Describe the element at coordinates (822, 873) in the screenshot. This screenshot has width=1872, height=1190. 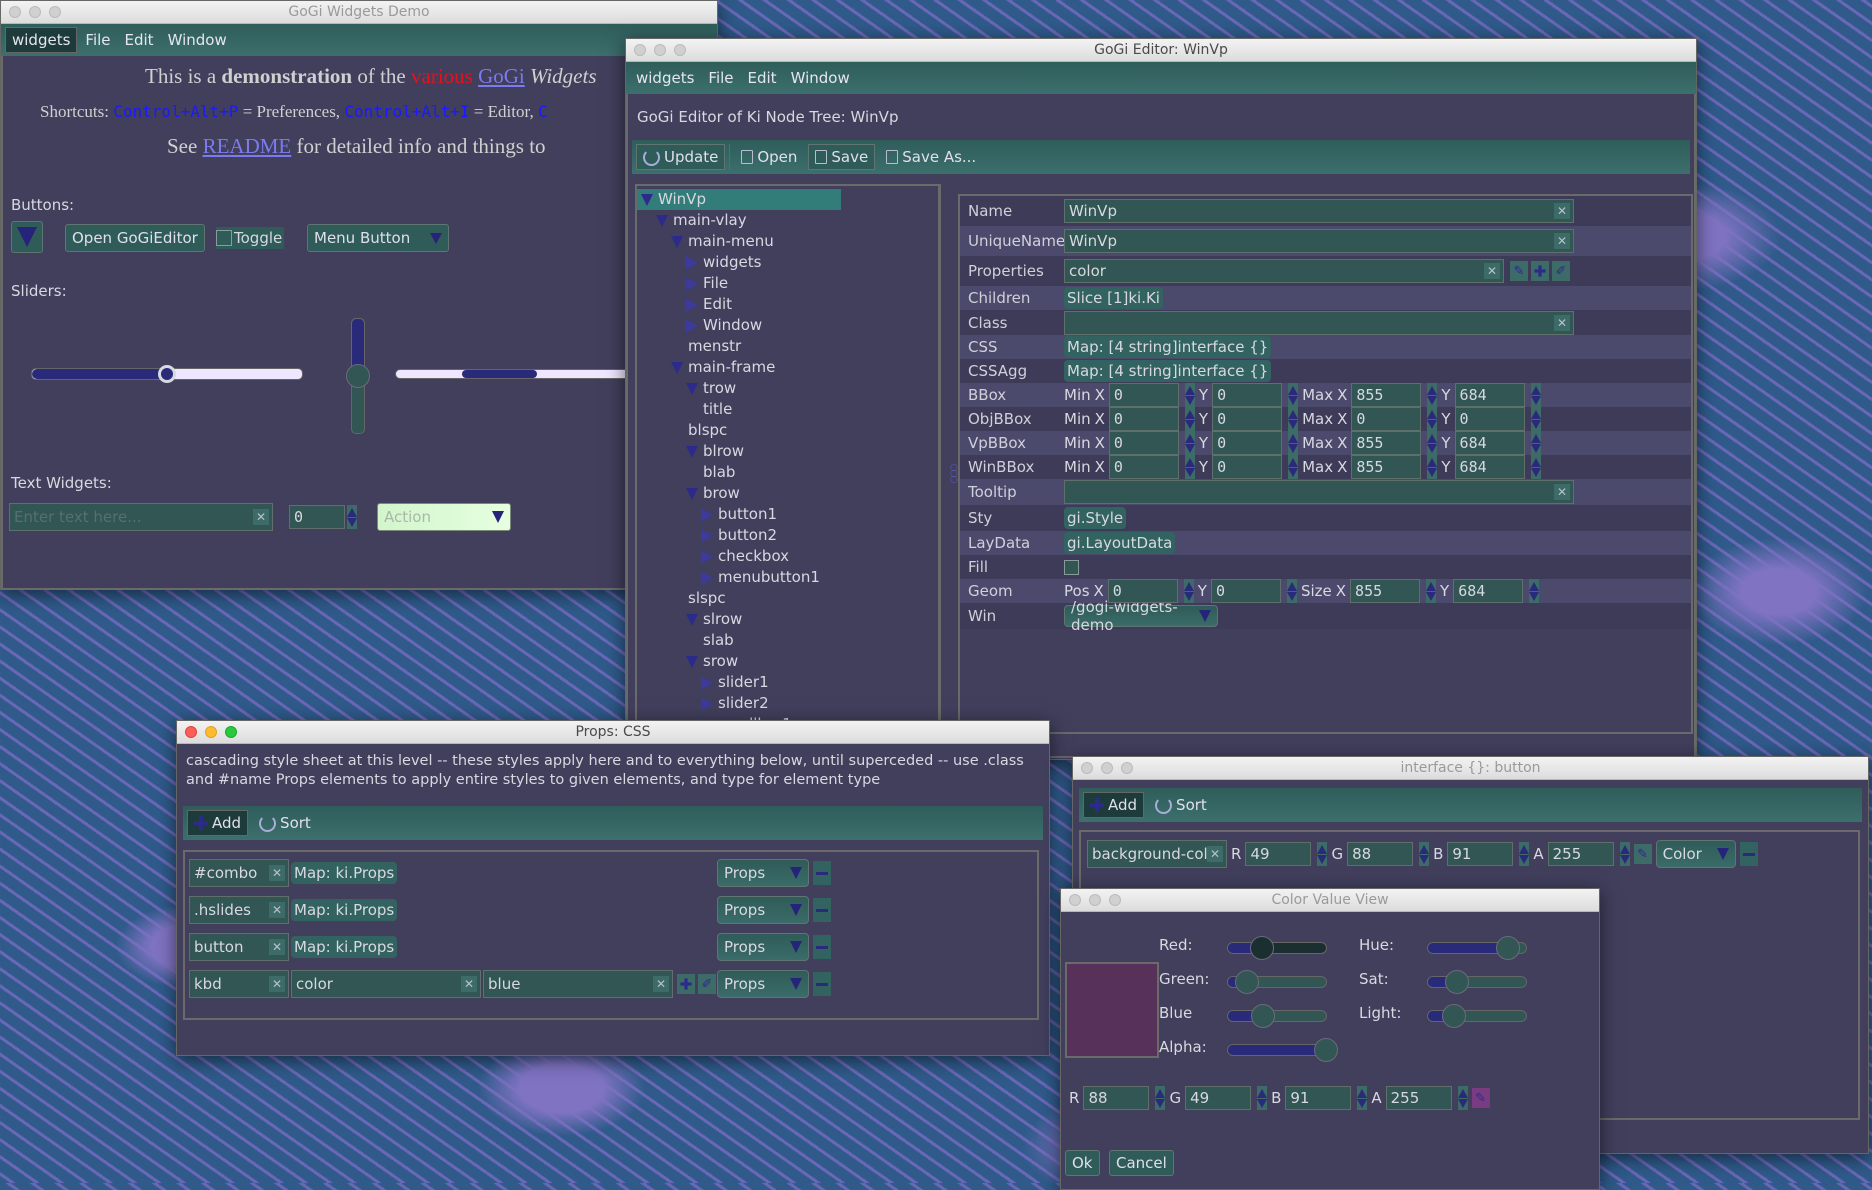
I see `delete-button` at that location.